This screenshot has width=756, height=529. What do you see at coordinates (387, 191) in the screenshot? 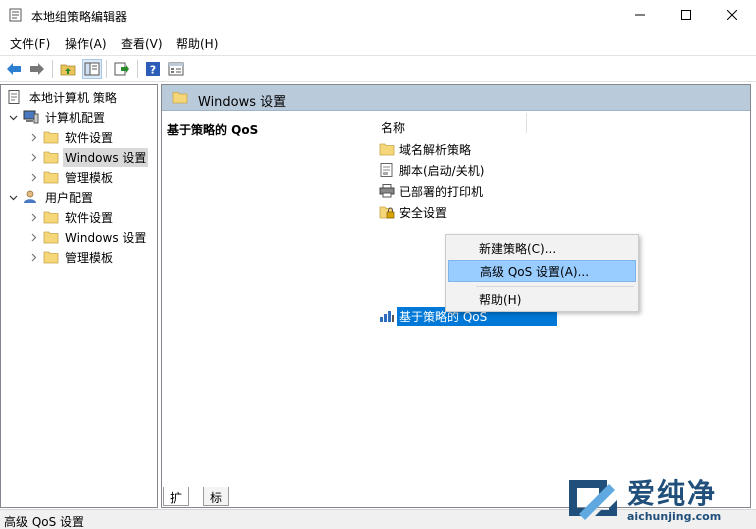
I see `printer-icon` at bounding box center [387, 191].